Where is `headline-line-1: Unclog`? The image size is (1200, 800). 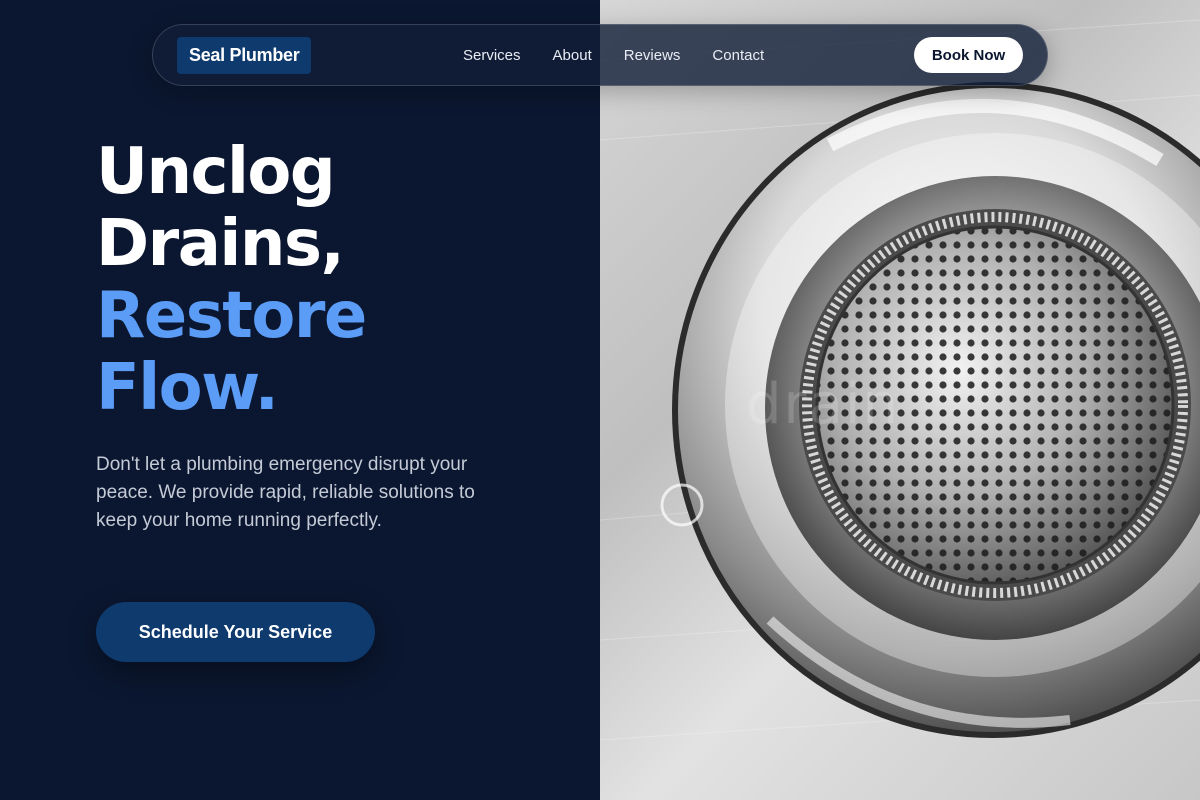 headline-line-1: Unclog is located at coordinates (216, 172).